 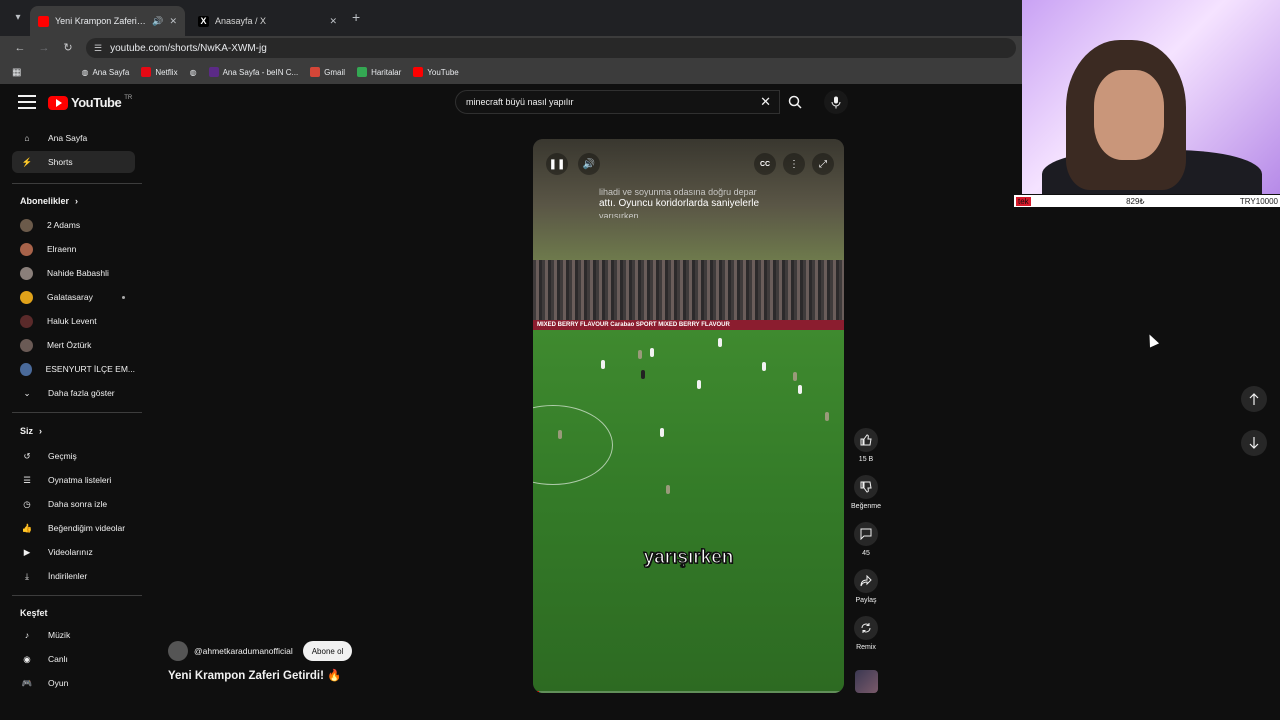 I want to click on address-bar-row: ← → ↻ ☰ youtube.com/shorts/NwKA-XWM-jg, so click(x=511, y=48).